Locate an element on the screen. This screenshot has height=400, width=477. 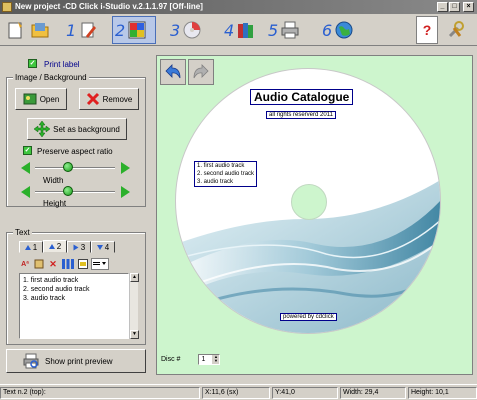
print-label-text: Print label is located at coordinates (62, 64).